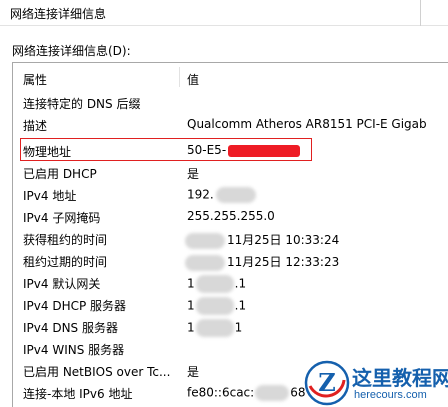  Describe the element at coordinates (240, 283) in the screenshot. I see `gateway-end: .1` at that location.